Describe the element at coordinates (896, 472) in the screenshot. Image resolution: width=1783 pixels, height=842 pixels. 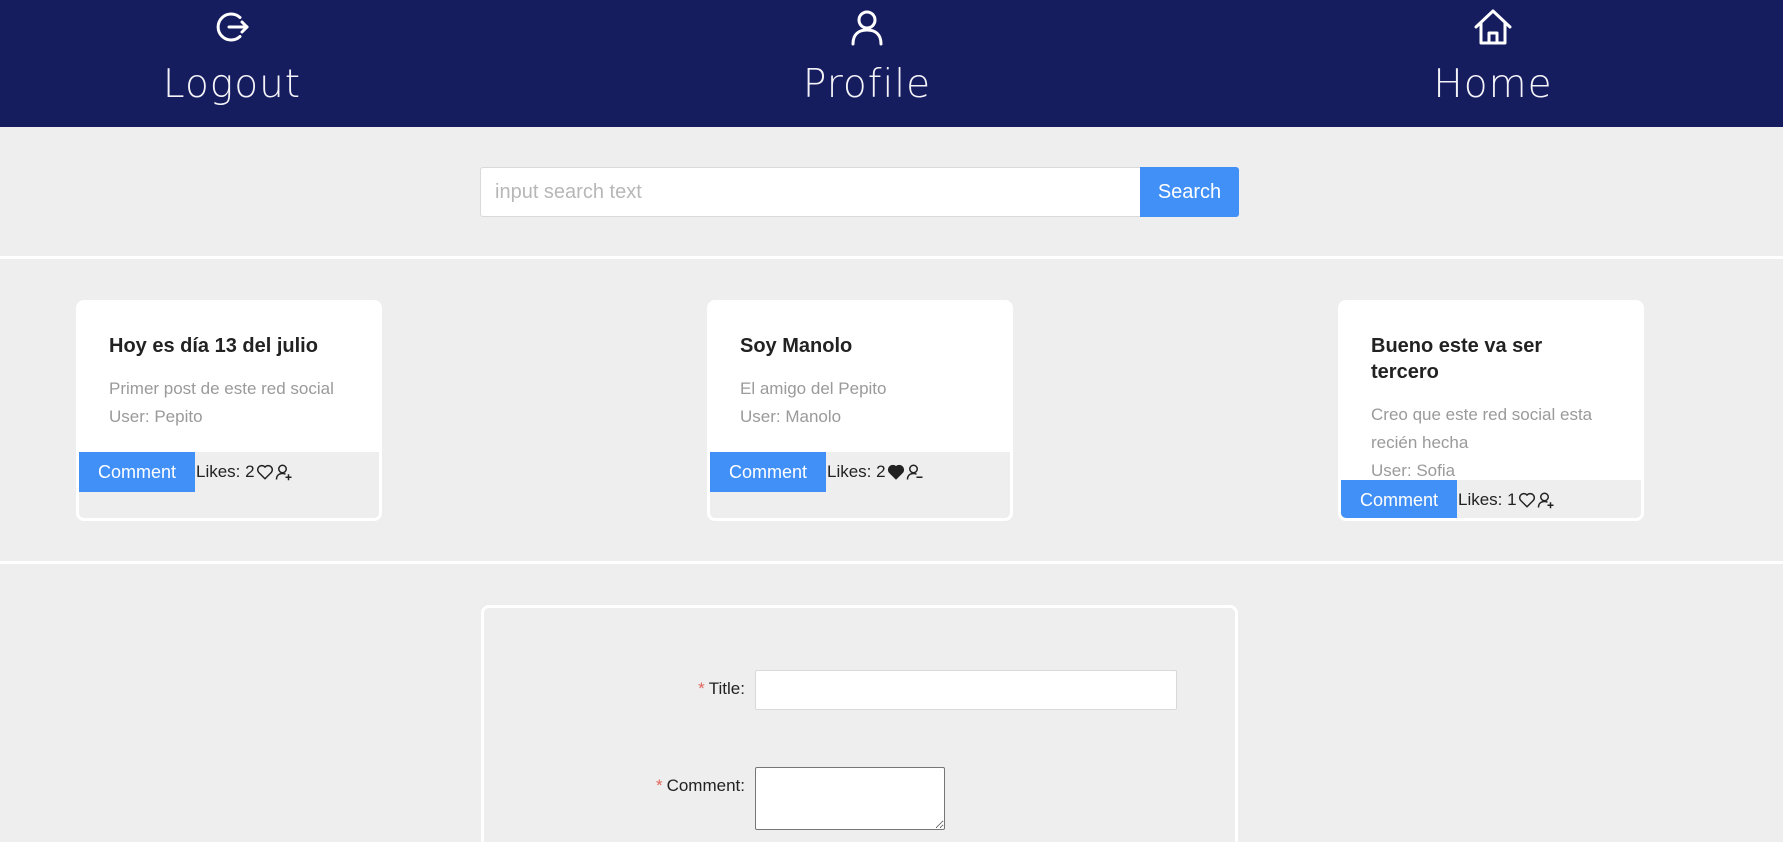
I see `heart-filled-icon` at that location.